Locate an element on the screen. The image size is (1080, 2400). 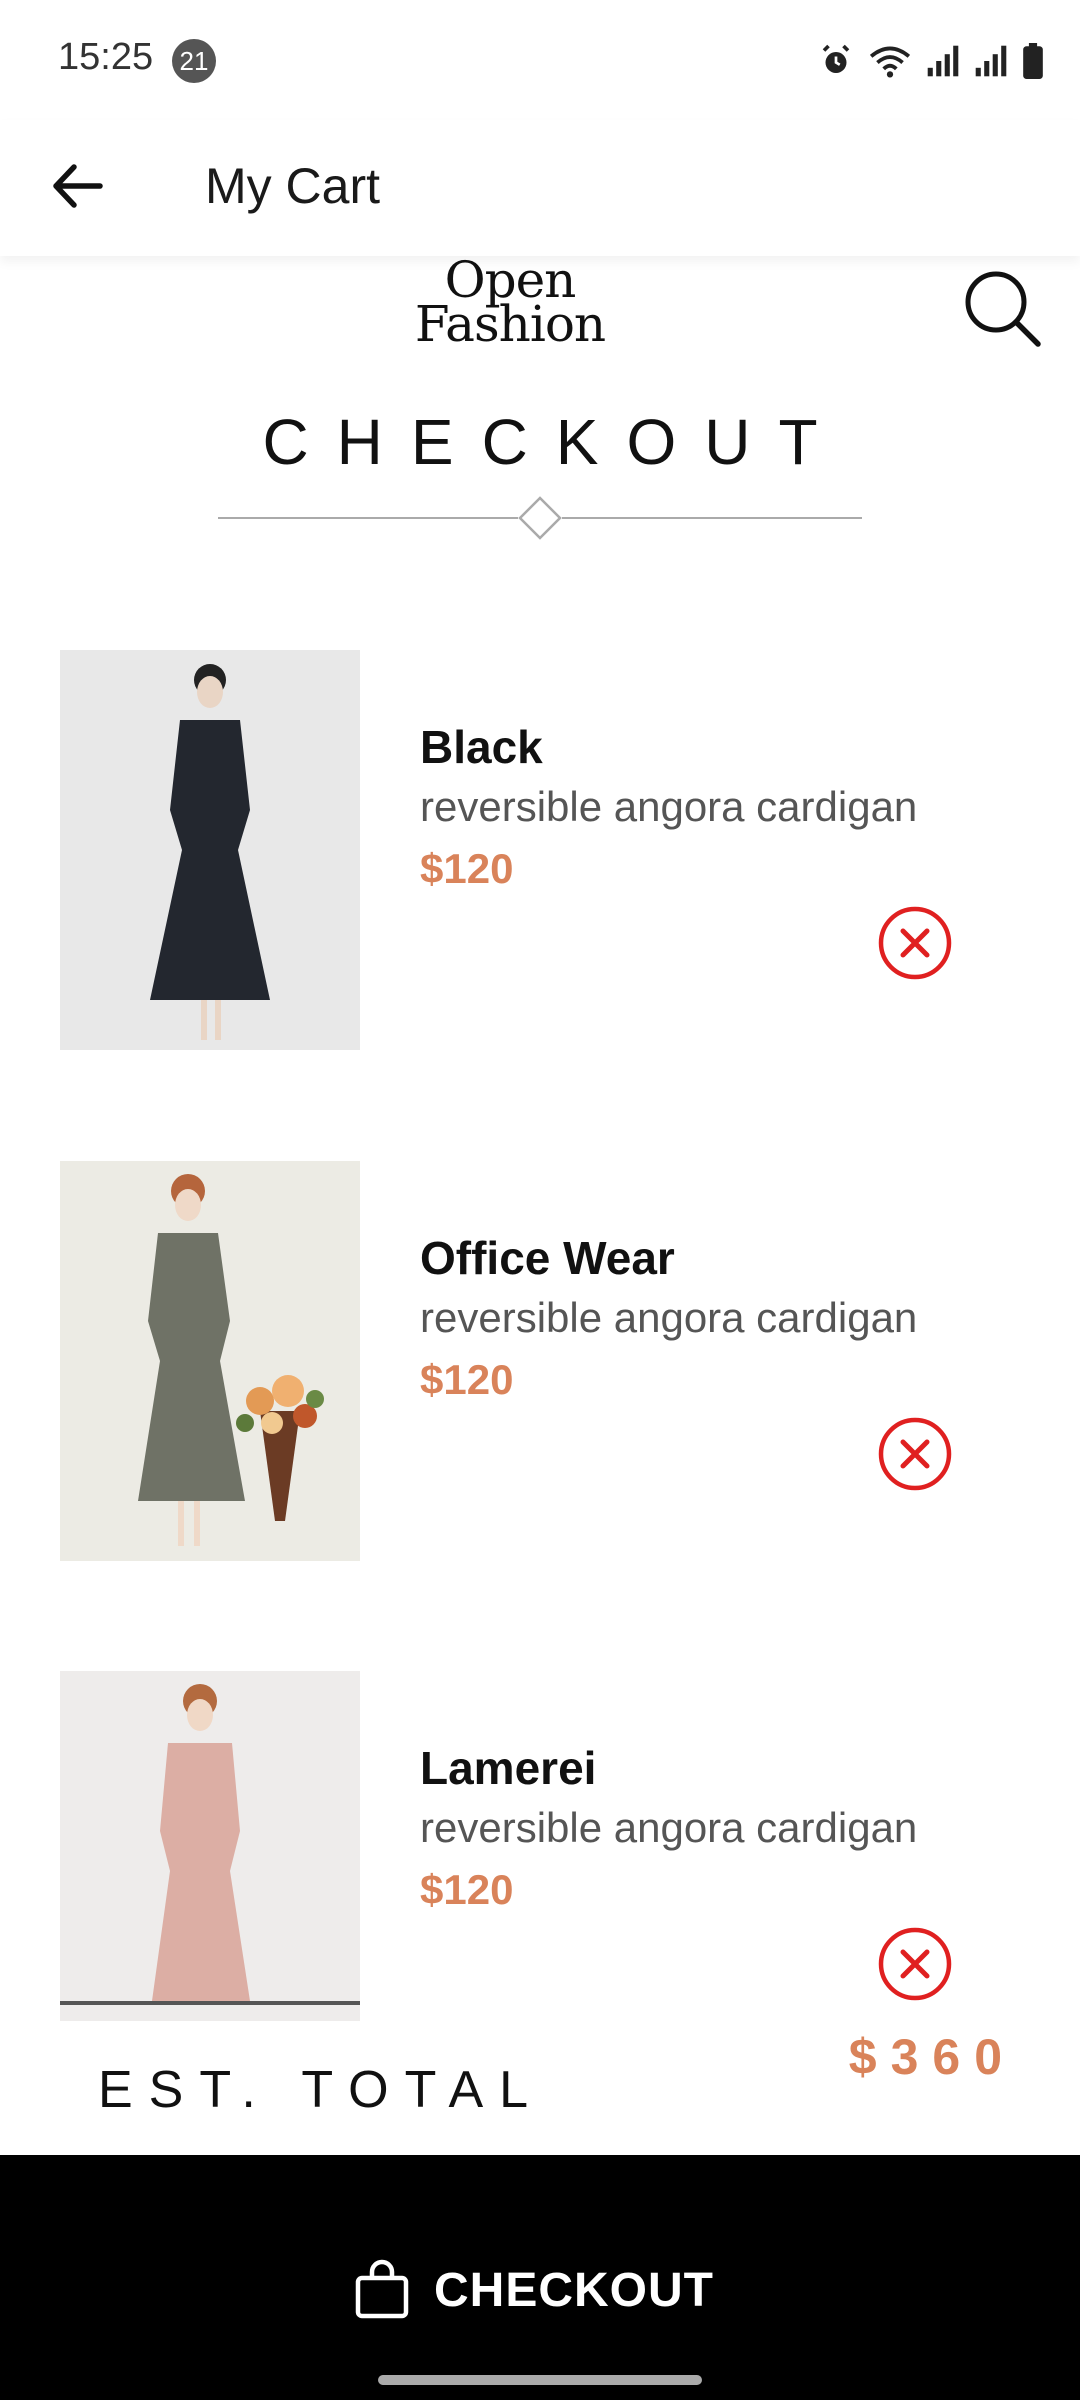
battery-icon is located at coordinates (1033, 61).